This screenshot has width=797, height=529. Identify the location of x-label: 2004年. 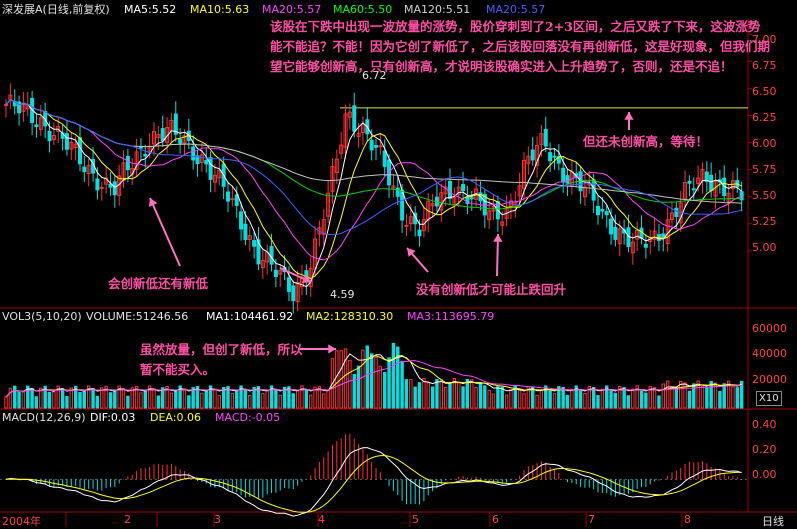
(21, 521).